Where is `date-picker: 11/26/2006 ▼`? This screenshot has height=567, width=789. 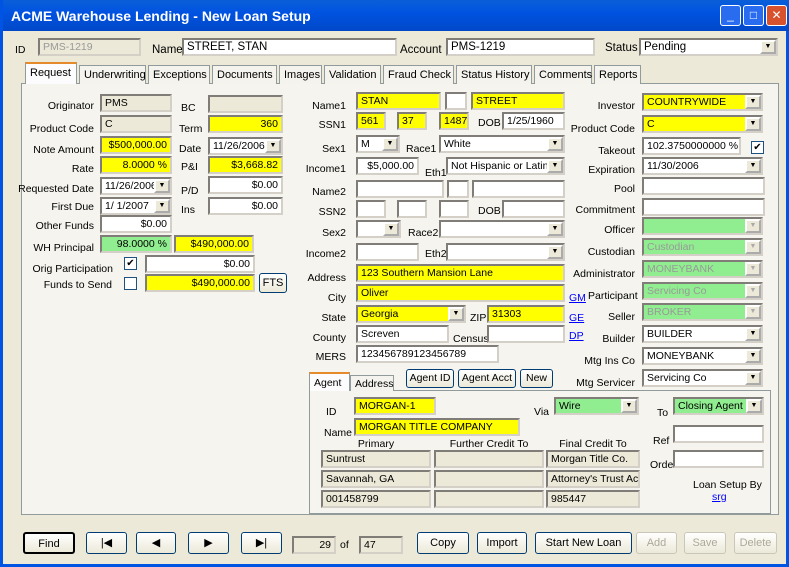
date-picker: 11/26/2006 ▼ is located at coordinates (245, 146).